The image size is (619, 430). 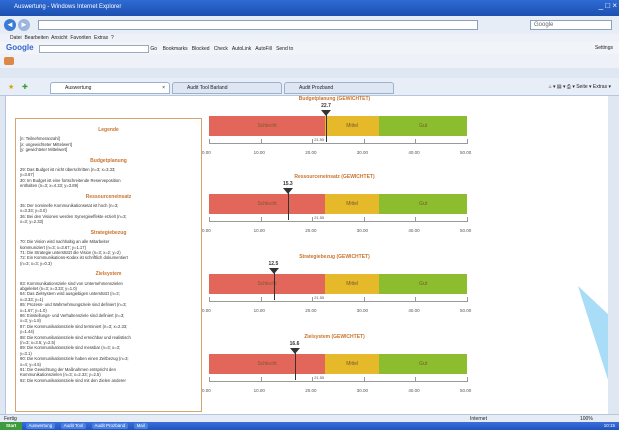 I want to click on legend-title: Legende, so click(x=108, y=130).